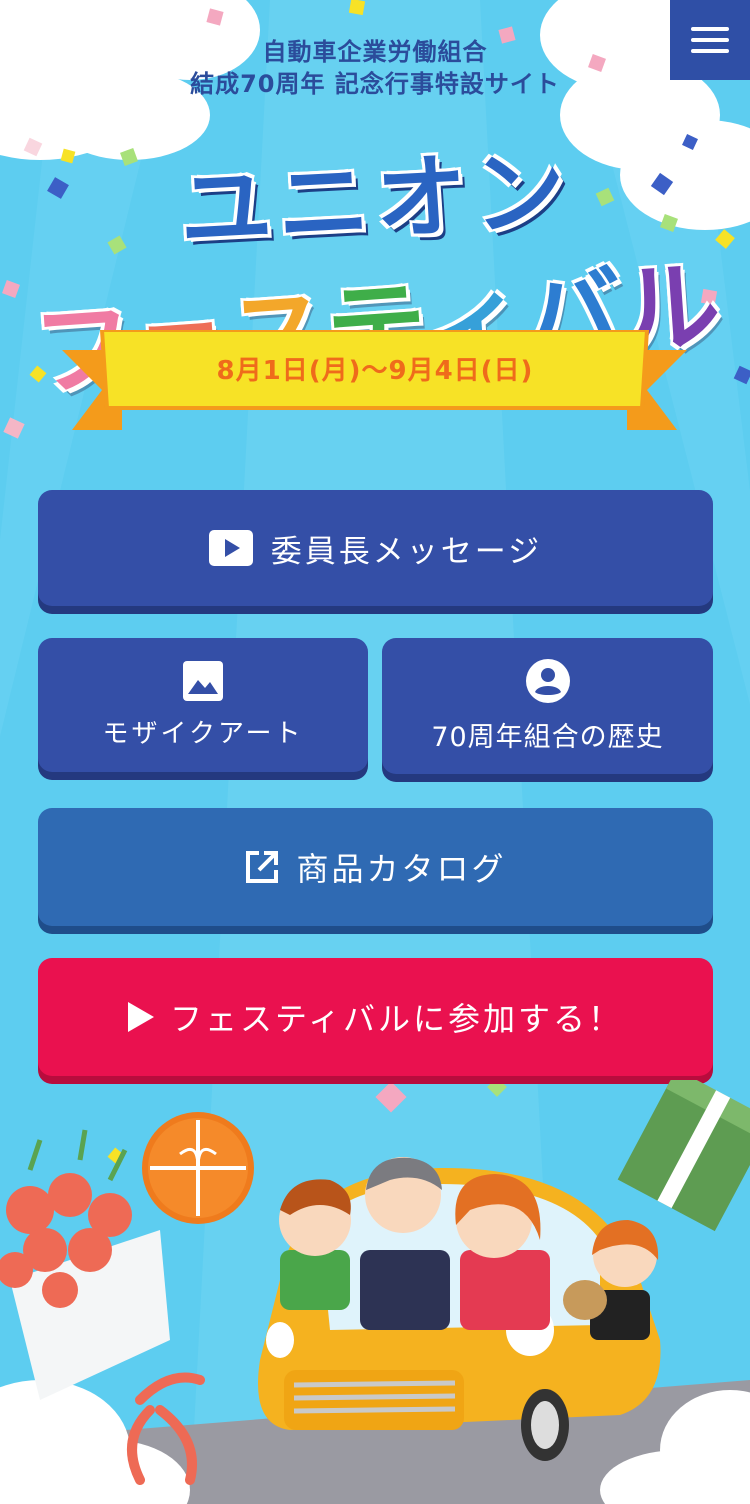  What do you see at coordinates (375, 52) in the screenshot?
I see `org-title-line1: 自動車企業労働組合` at bounding box center [375, 52].